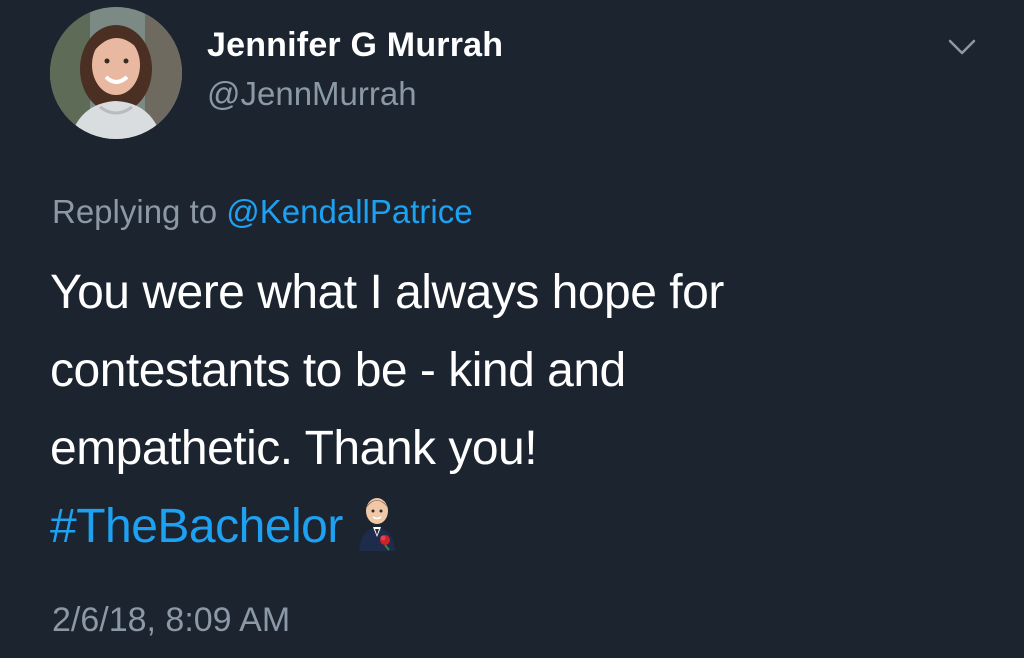 The image size is (1024, 658). I want to click on avatar-photo, so click(116, 73).